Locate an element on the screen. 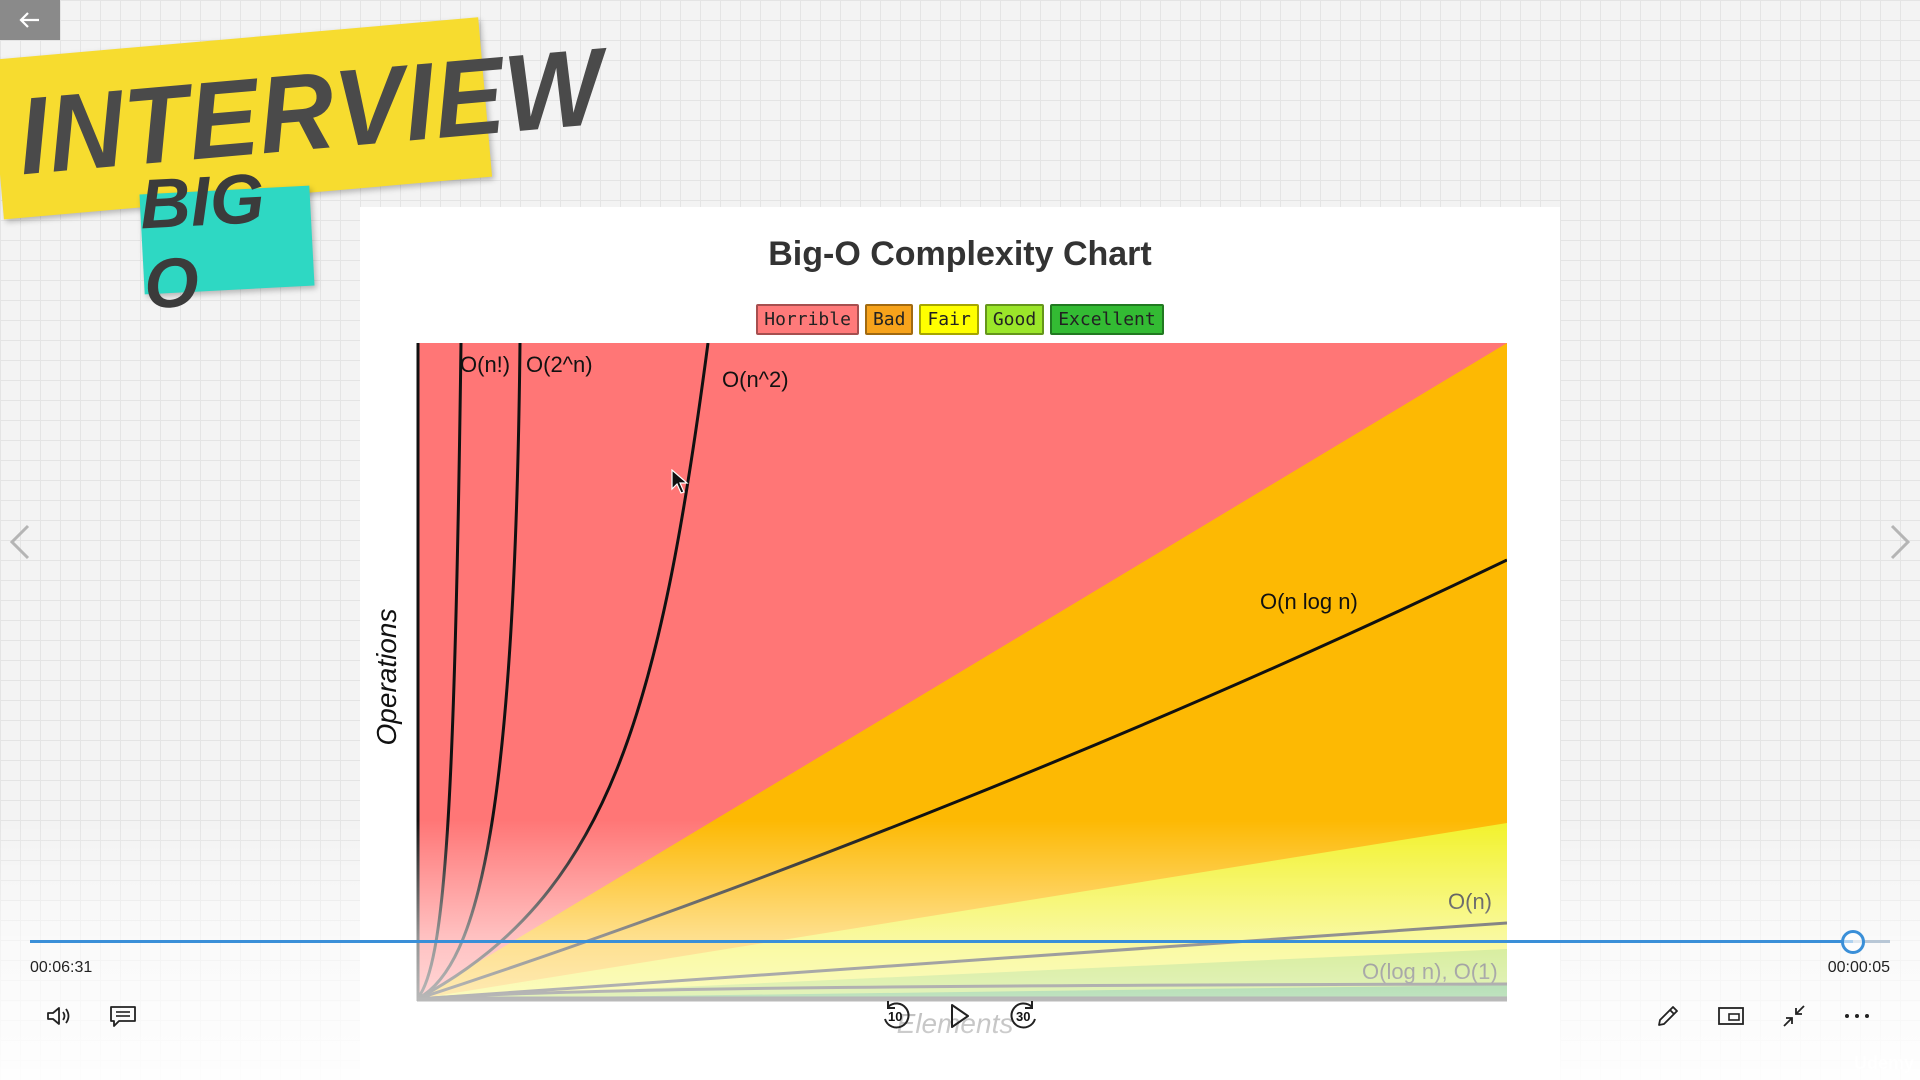 The width and height of the screenshot is (1920, 1080). skip-forward-label: 30 is located at coordinates (1023, 1016).